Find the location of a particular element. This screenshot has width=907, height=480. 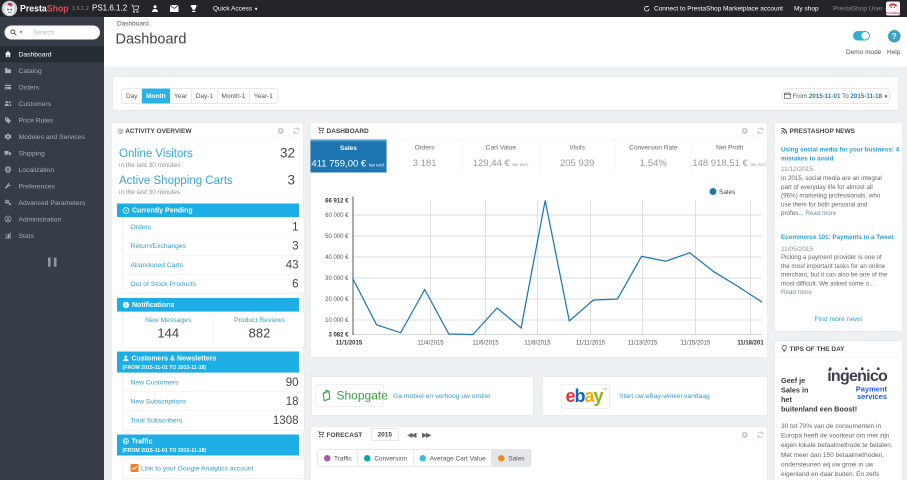

svg-text: PrestaShop is located at coordinates (893, 13).